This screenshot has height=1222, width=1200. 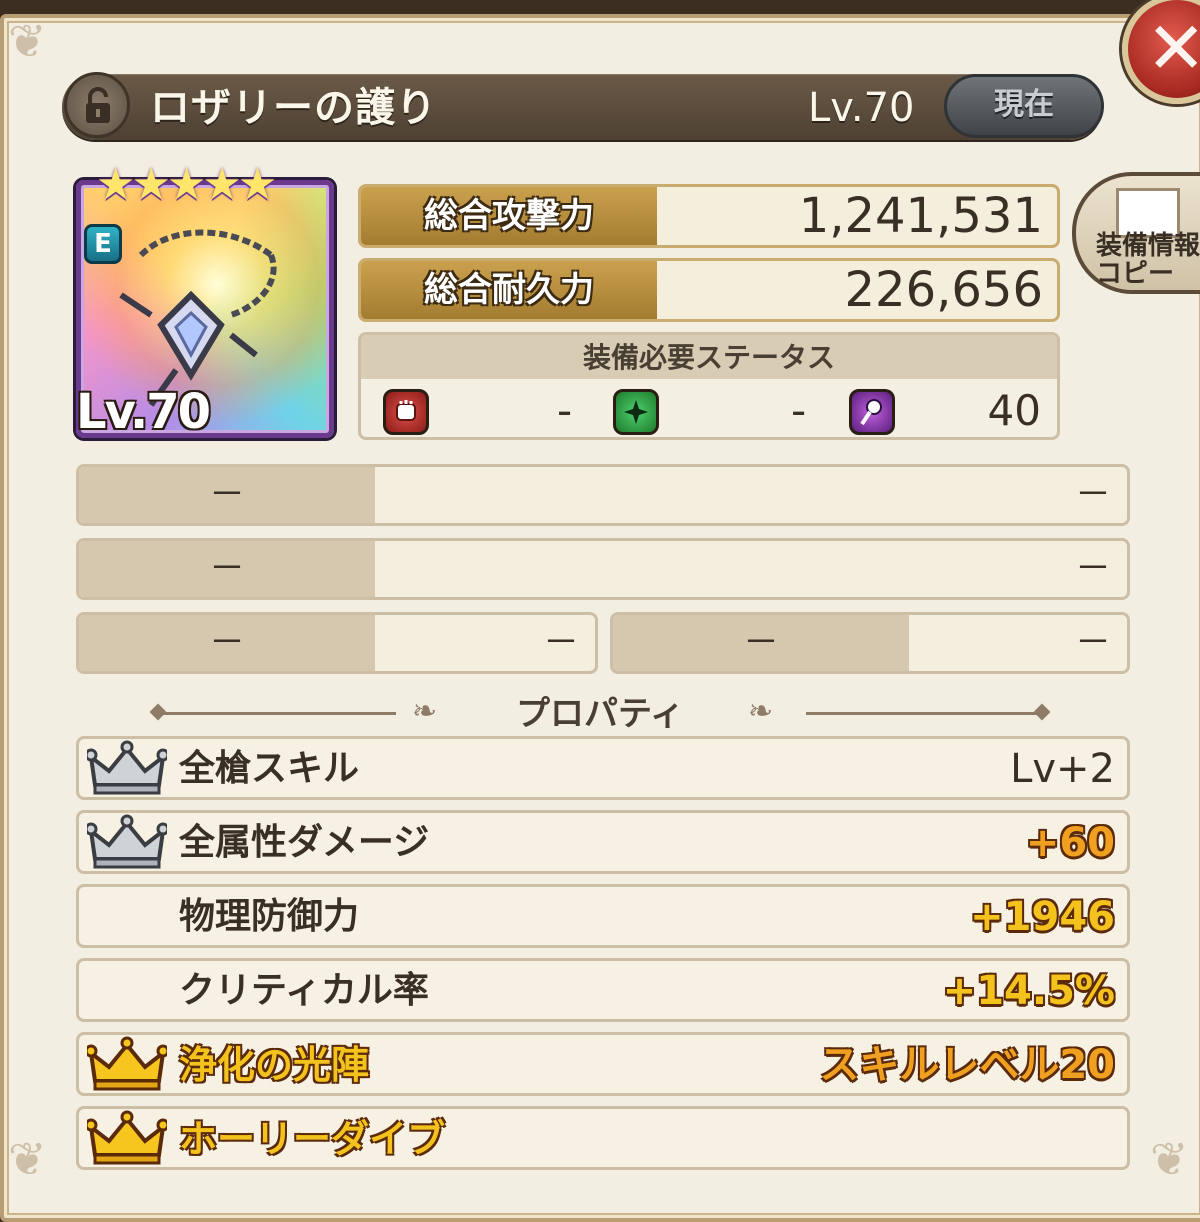 I want to click on rank-badge: E, so click(x=103, y=244).